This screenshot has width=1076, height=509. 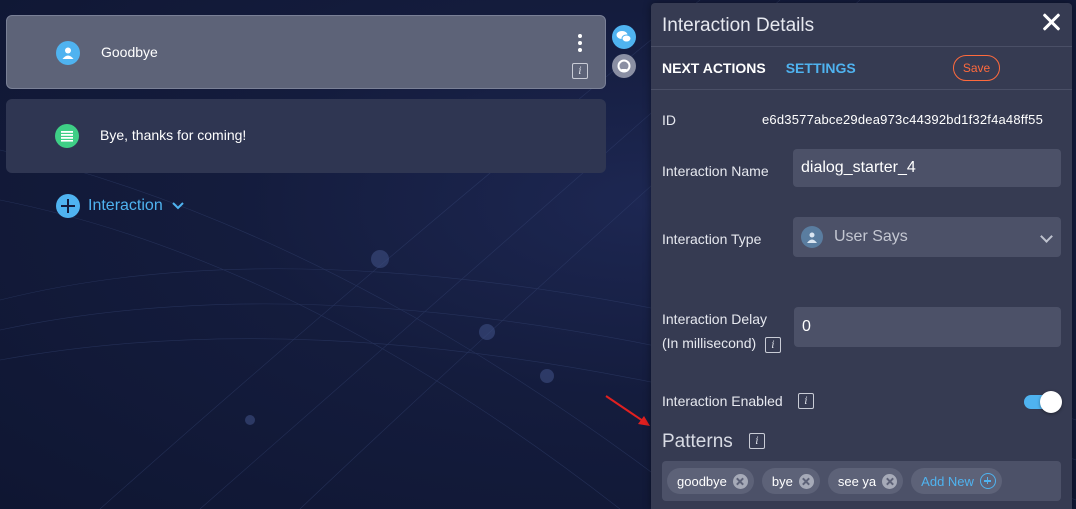 What do you see at coordinates (1051, 402) in the screenshot?
I see `toggle-knob` at bounding box center [1051, 402].